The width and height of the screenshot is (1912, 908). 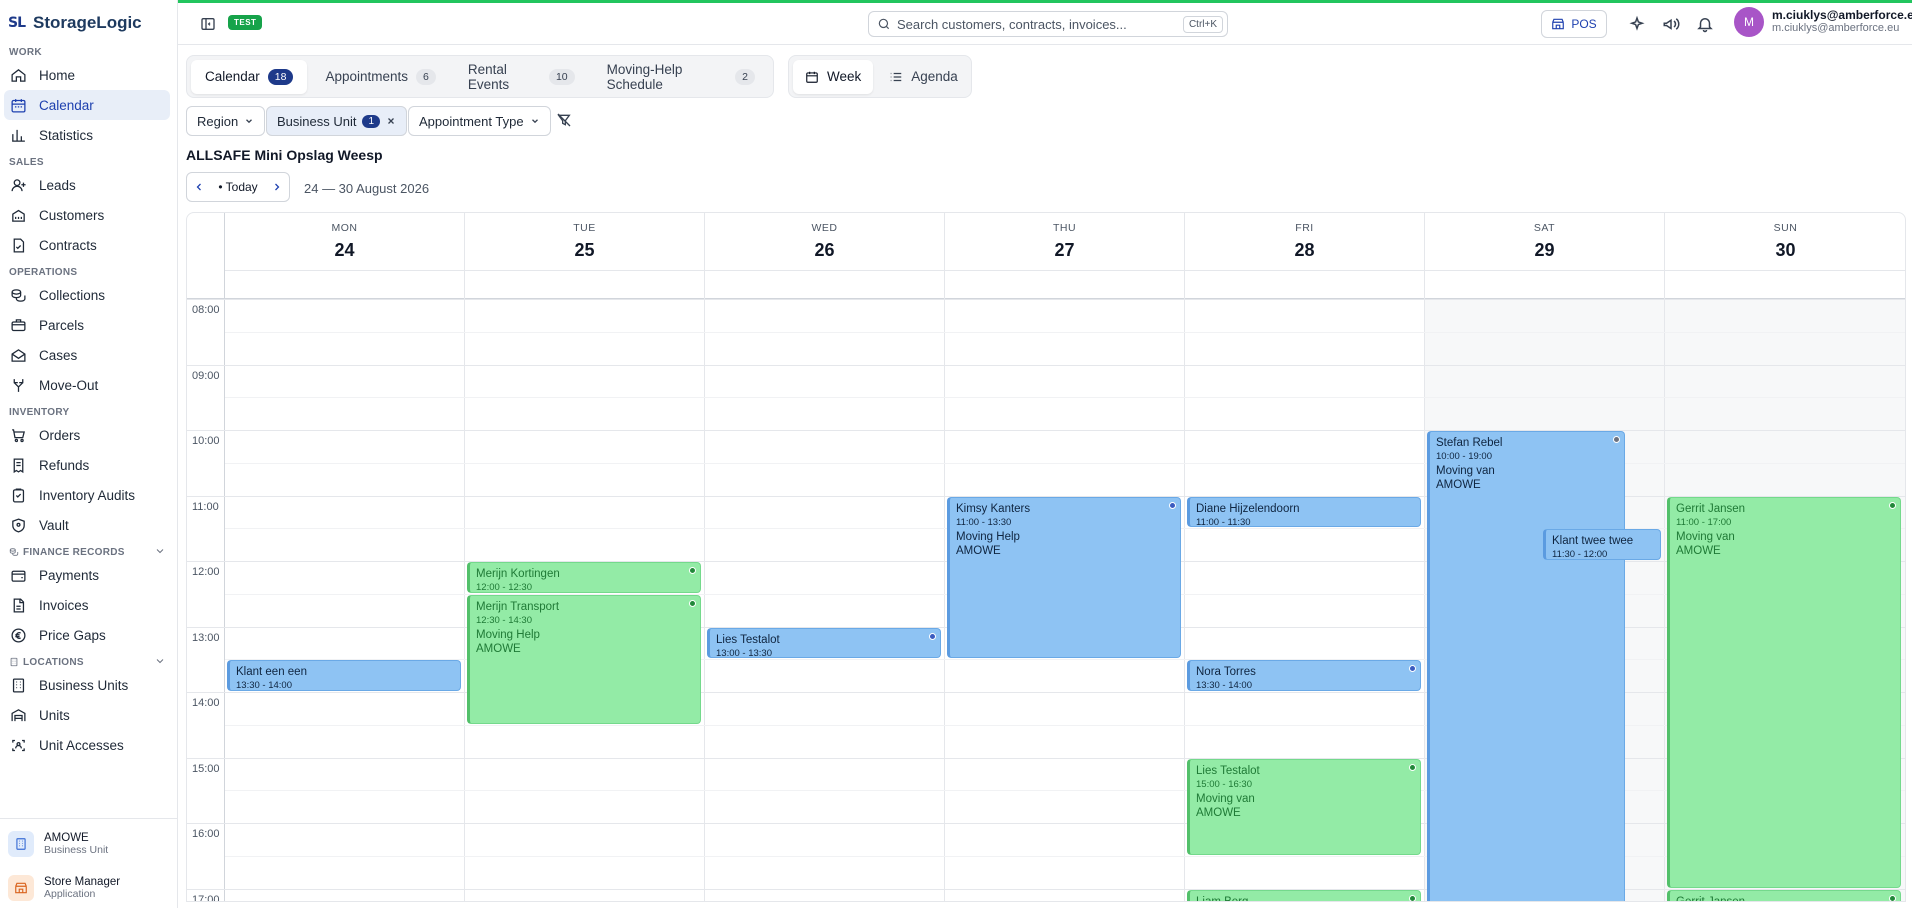 What do you see at coordinates (344, 675) in the screenshot?
I see `calendar-event: Klant een een 13:30 - 14:00` at bounding box center [344, 675].